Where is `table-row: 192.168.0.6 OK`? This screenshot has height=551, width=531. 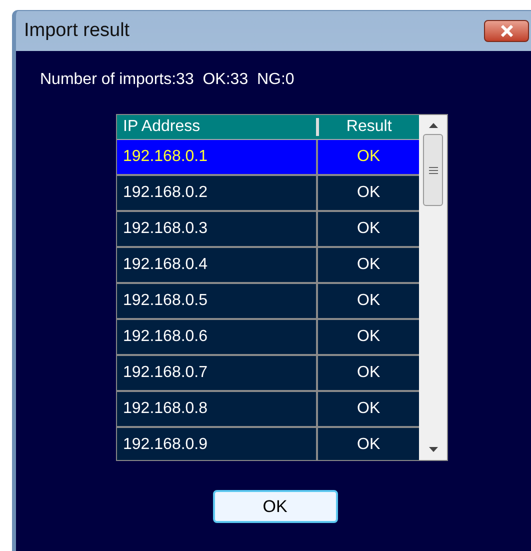 table-row: 192.168.0.6 OK is located at coordinates (268, 338).